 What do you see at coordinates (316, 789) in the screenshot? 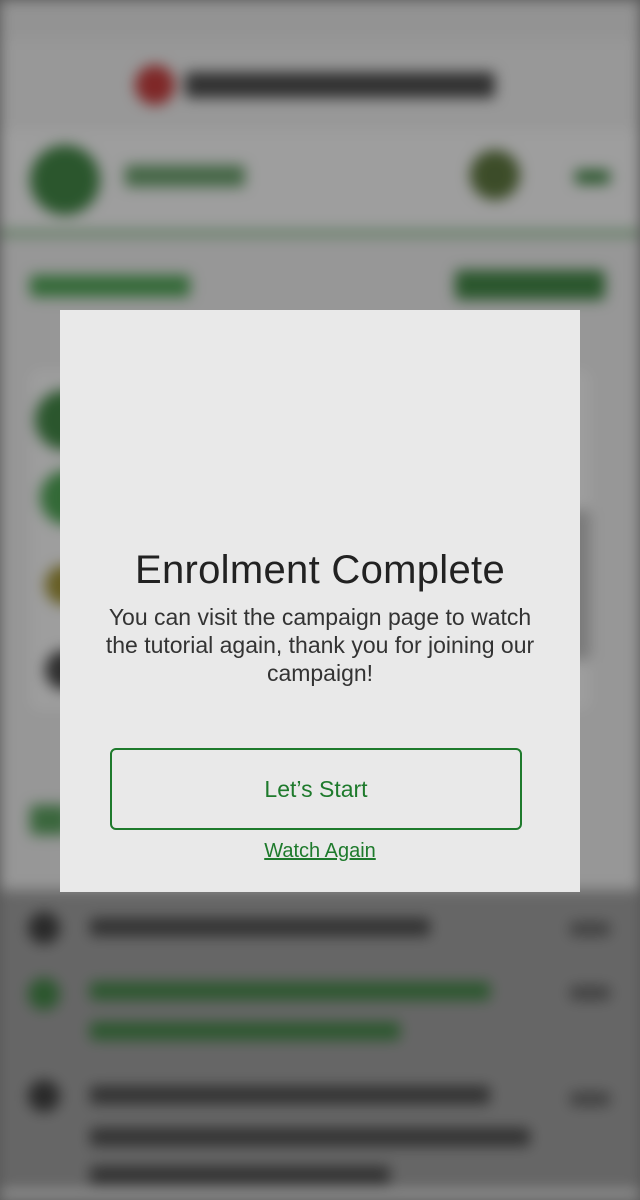
I see `lets-start-button: Let’s Start` at bounding box center [316, 789].